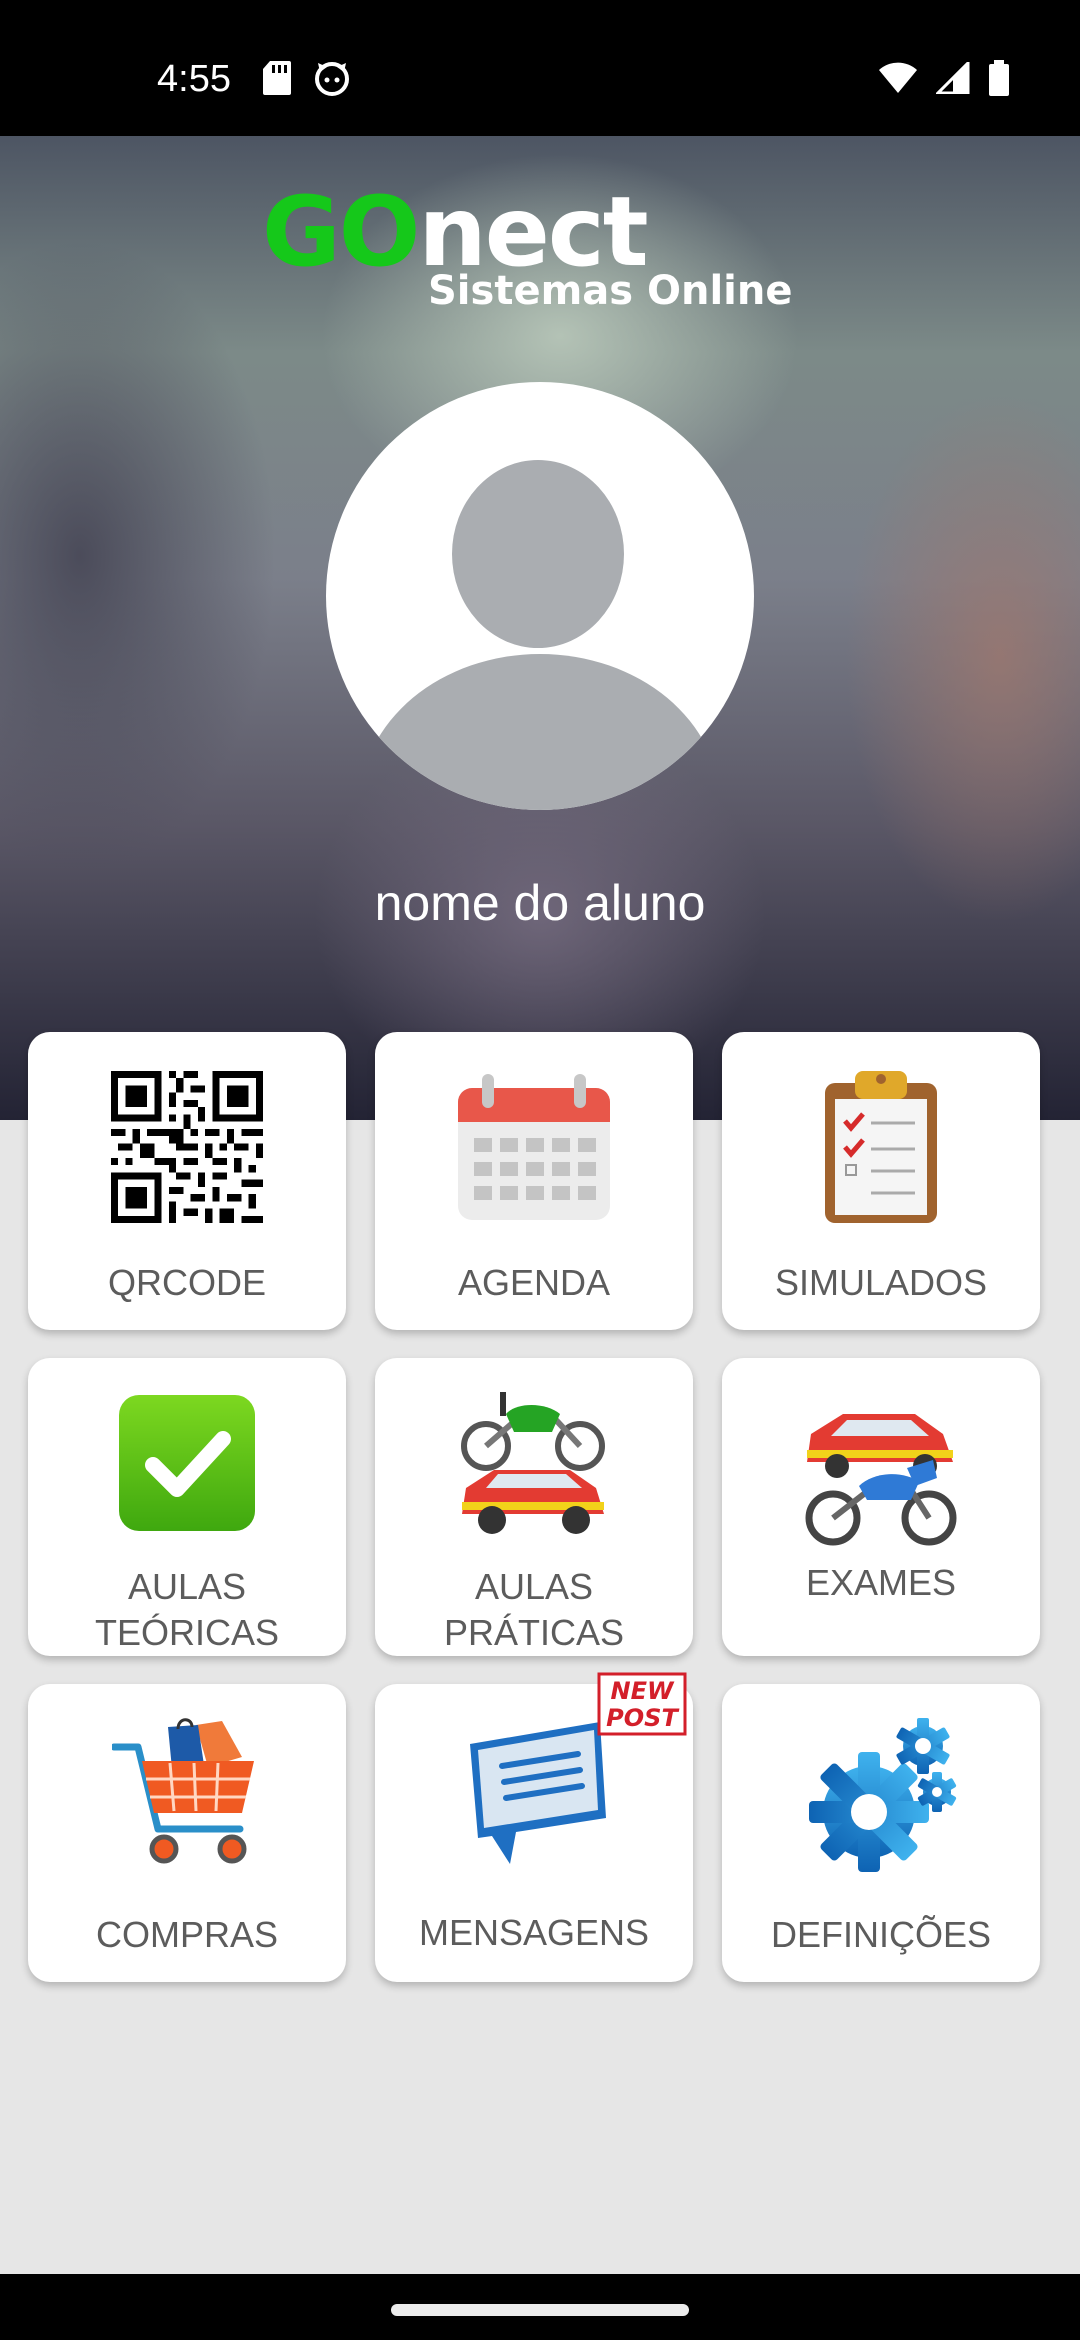 The height and width of the screenshot is (2340, 1080). Describe the element at coordinates (538, 1793) in the screenshot. I see `message-icon` at that location.